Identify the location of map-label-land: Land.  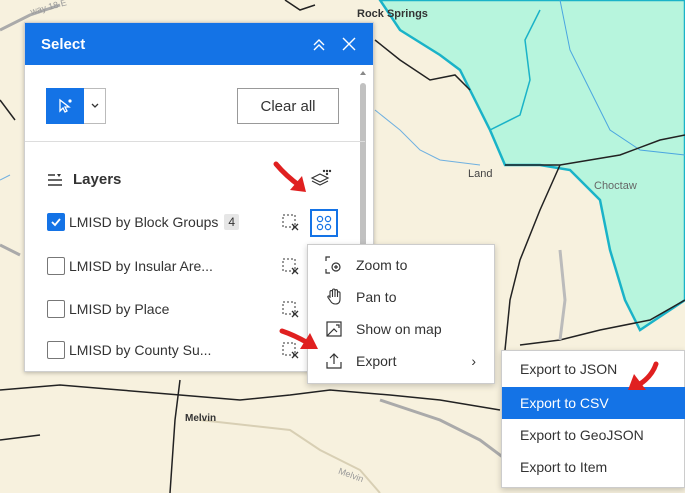
(480, 174).